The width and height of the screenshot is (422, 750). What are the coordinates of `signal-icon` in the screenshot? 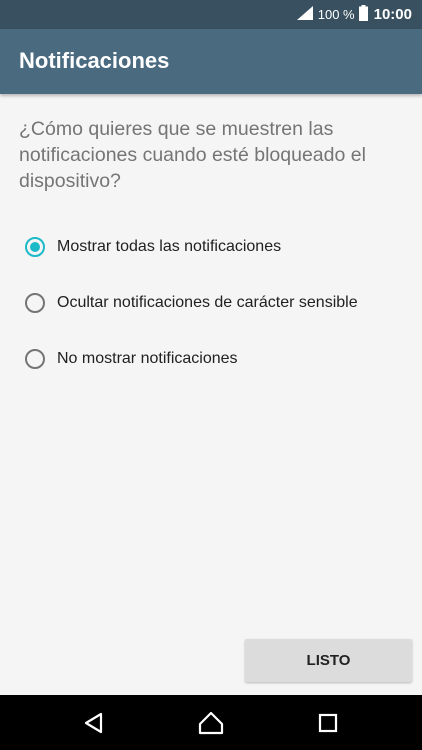 It's located at (305, 14).